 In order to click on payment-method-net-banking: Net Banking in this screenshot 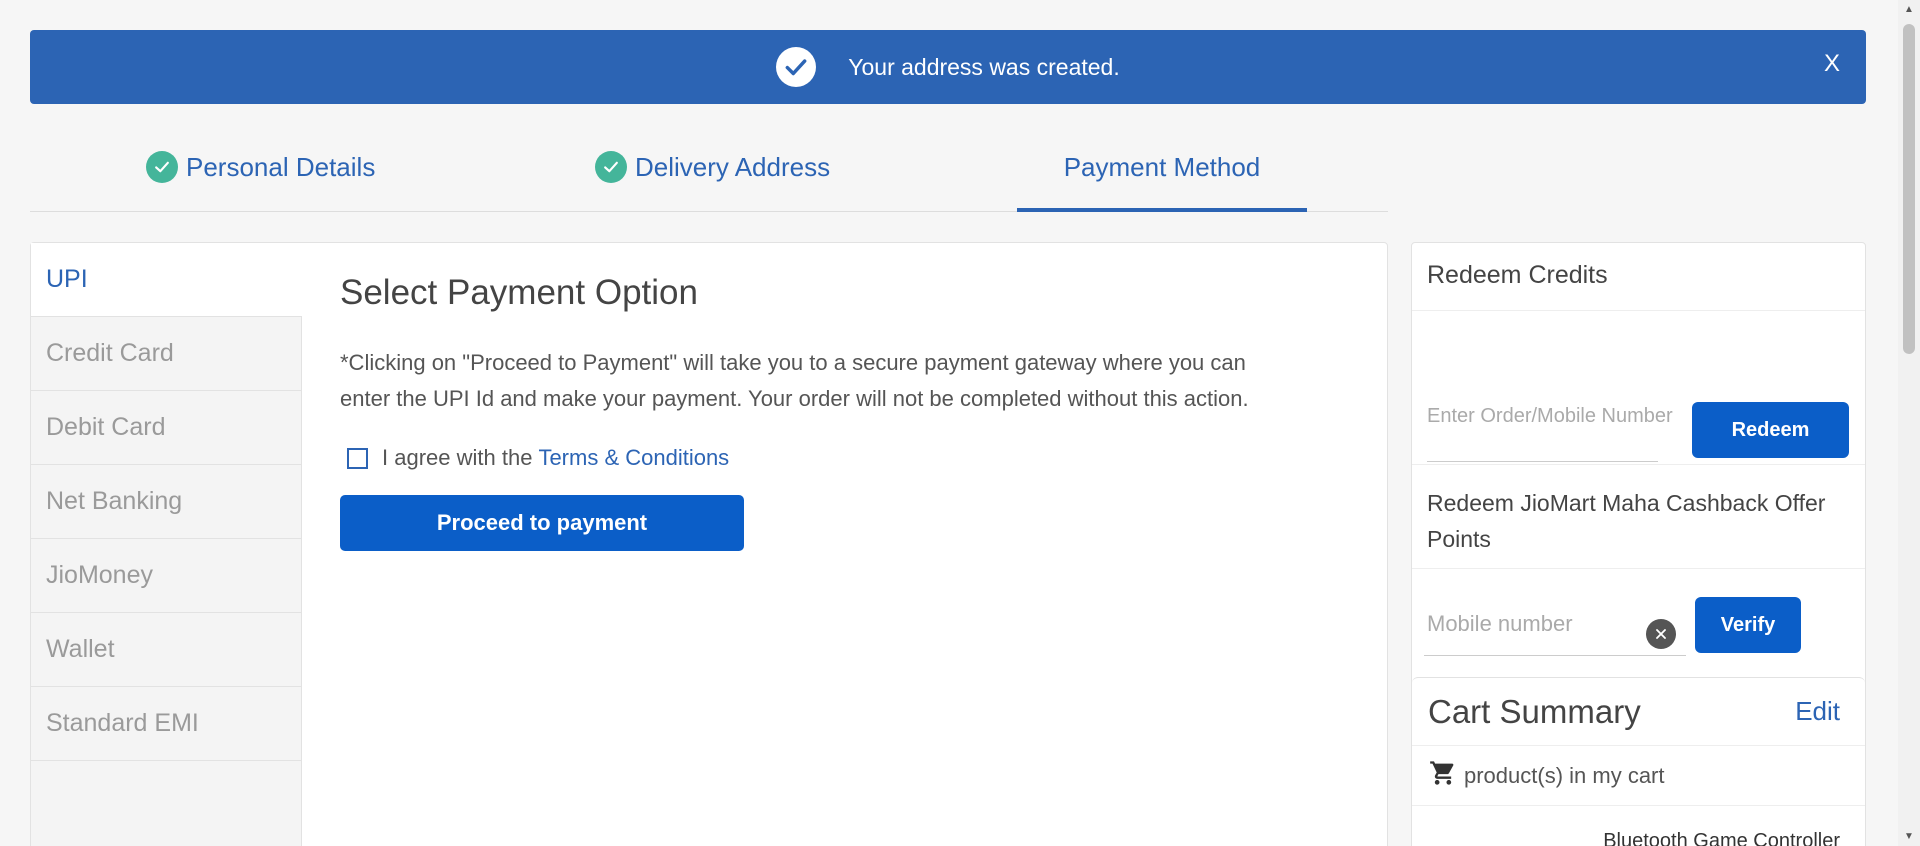, I will do `click(166, 502)`.